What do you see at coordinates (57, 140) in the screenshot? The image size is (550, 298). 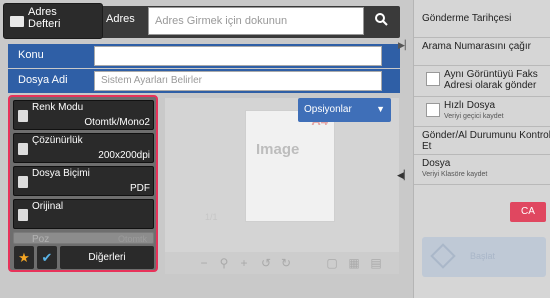 I see `setting-label: Çözünürlük` at bounding box center [57, 140].